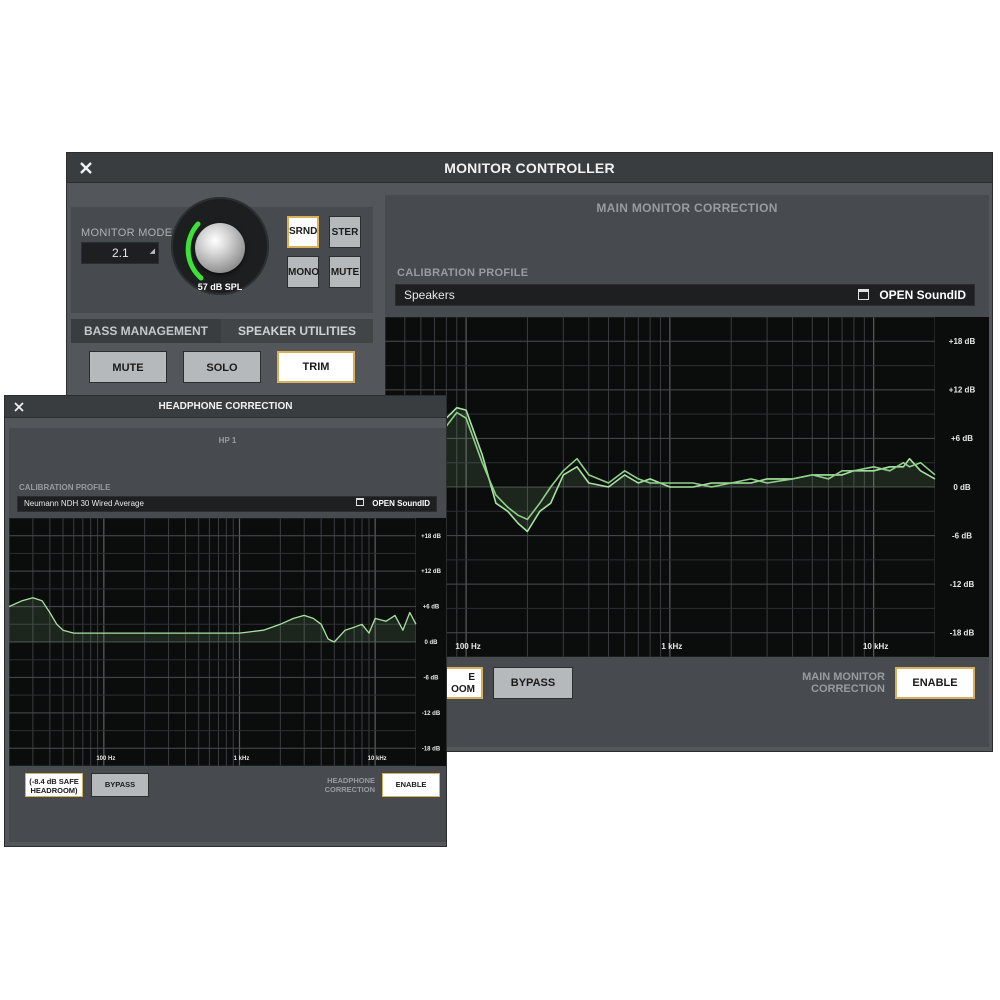  Describe the element at coordinates (463, 689) in the screenshot. I see `headroom-line-2: OOM` at that location.